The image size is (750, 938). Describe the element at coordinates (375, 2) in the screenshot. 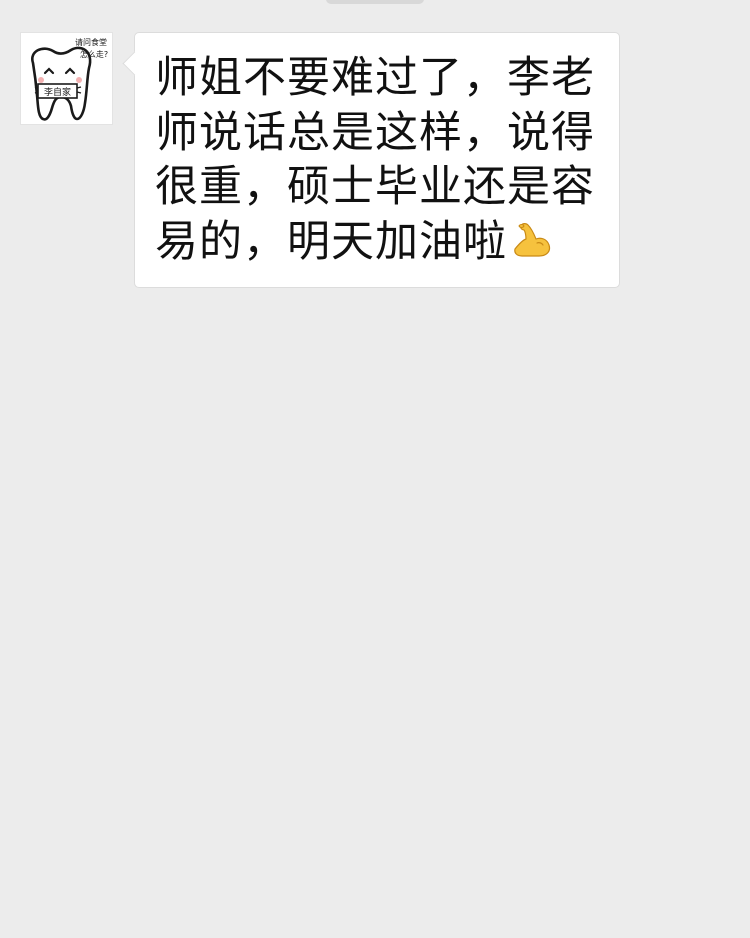

I see `top-handle` at that location.